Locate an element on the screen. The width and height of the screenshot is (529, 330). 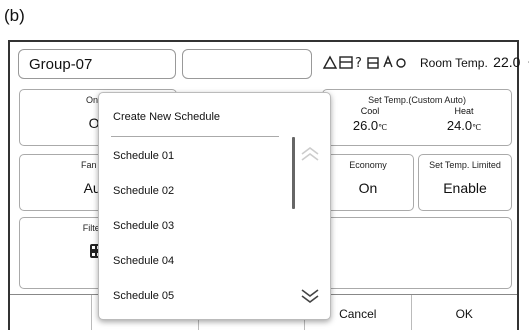
cool-value: 26.0 is located at coordinates (365, 125).